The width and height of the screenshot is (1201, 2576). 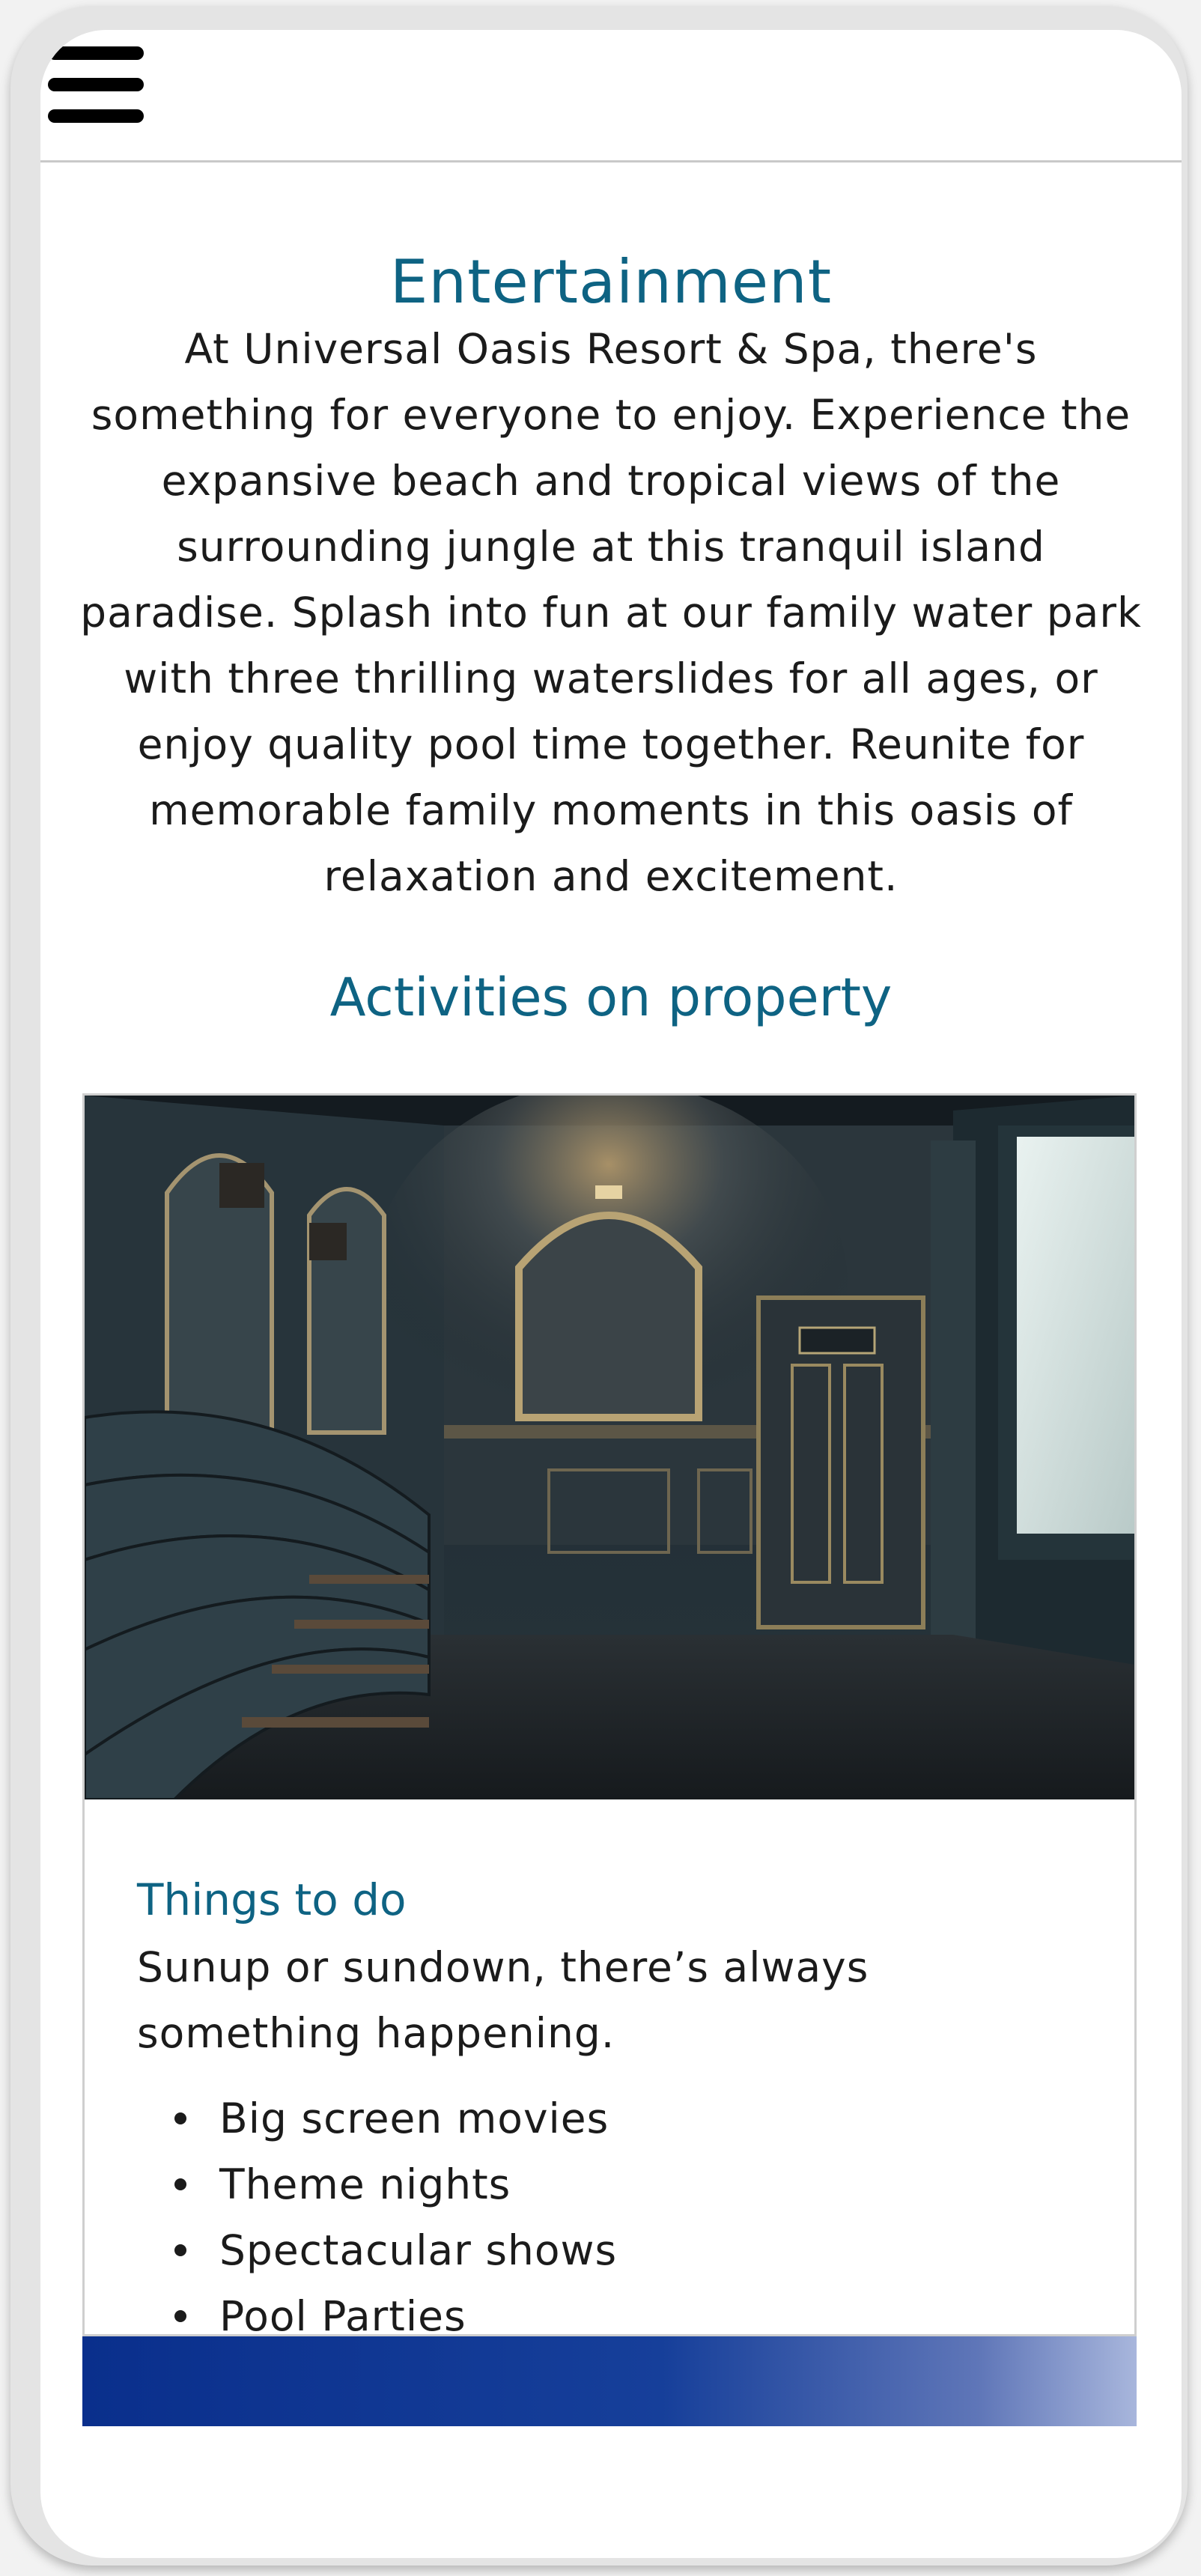 I want to click on page-title: Entertainment, so click(x=611, y=282).